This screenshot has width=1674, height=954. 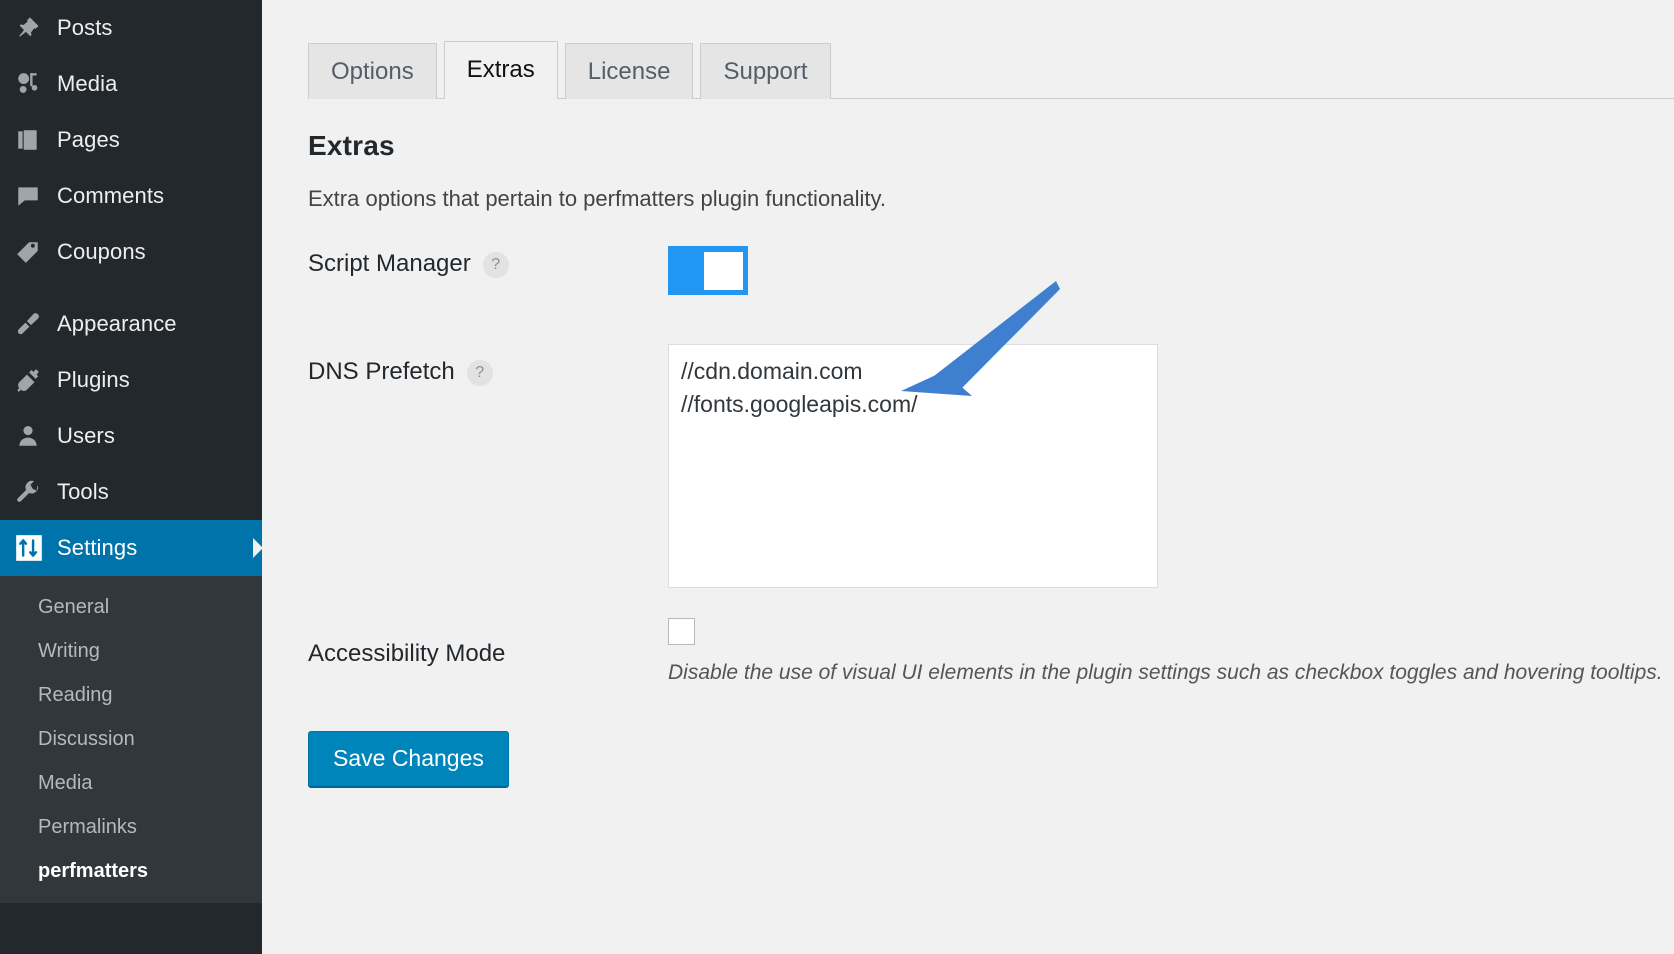 What do you see at coordinates (407, 653) in the screenshot?
I see `accessibility-mode-label: Accessibility Mode` at bounding box center [407, 653].